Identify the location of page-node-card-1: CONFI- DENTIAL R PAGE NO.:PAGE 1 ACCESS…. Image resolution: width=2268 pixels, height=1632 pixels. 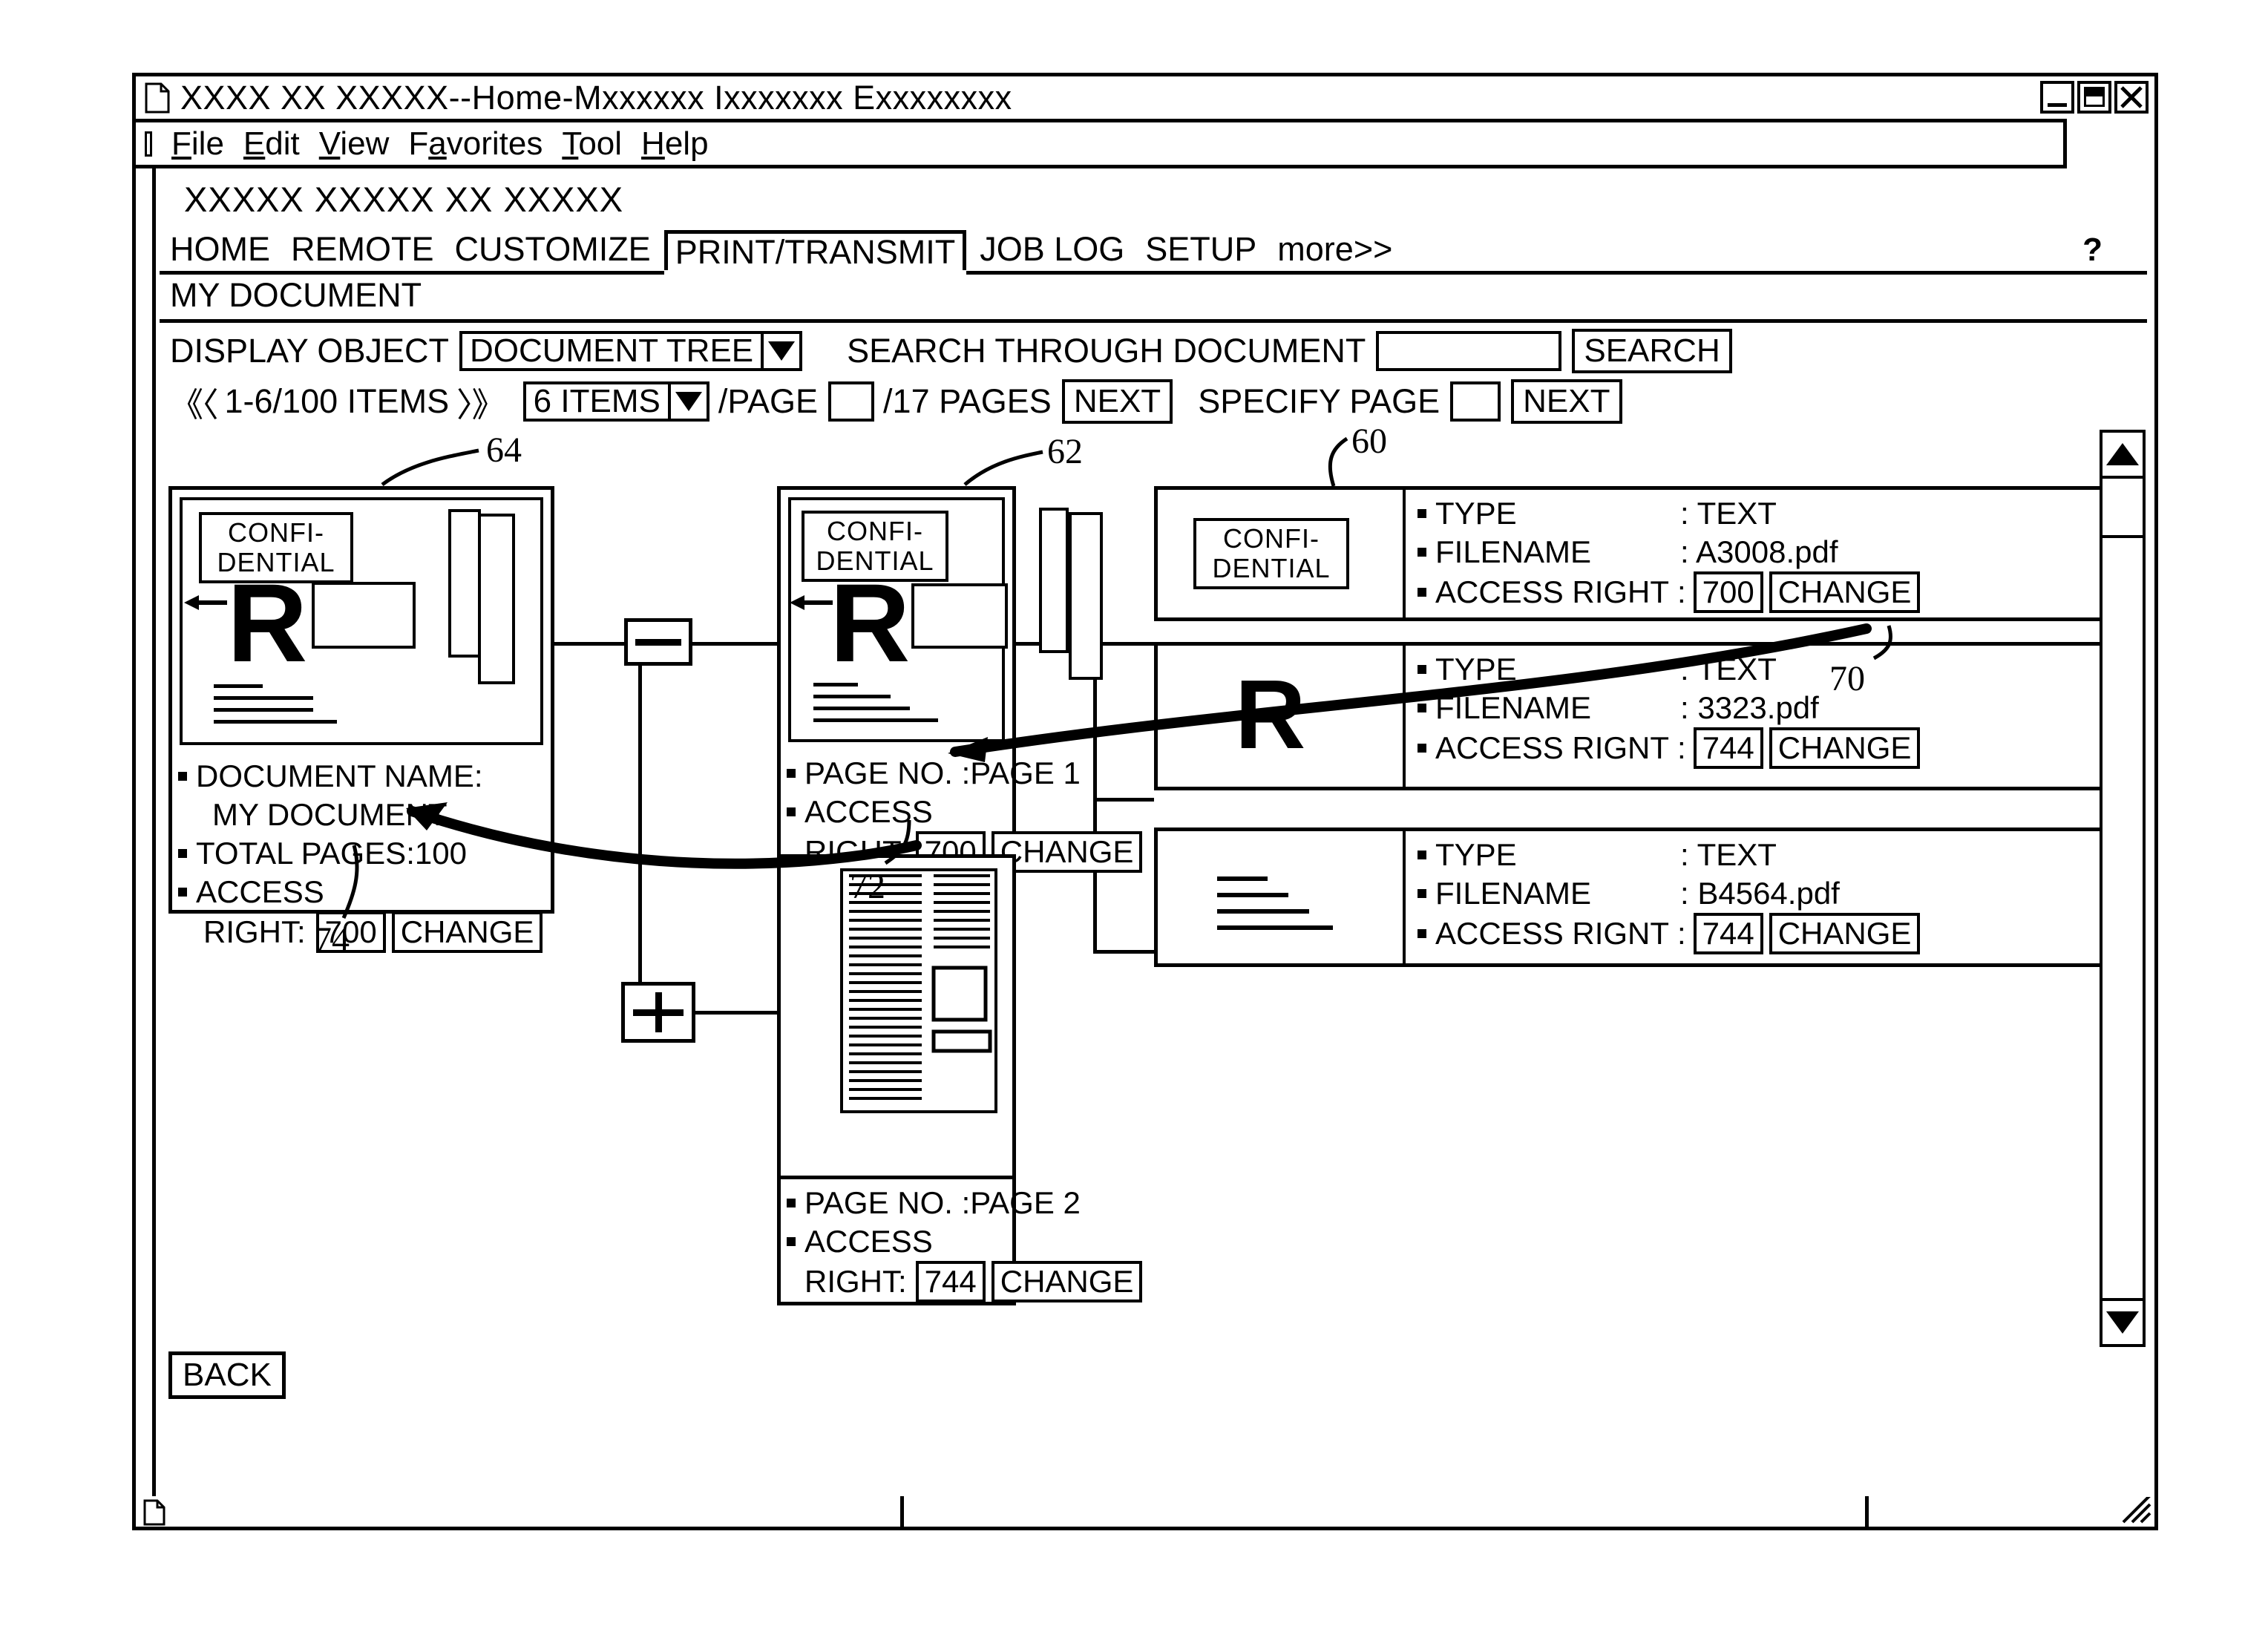
(960, 679).